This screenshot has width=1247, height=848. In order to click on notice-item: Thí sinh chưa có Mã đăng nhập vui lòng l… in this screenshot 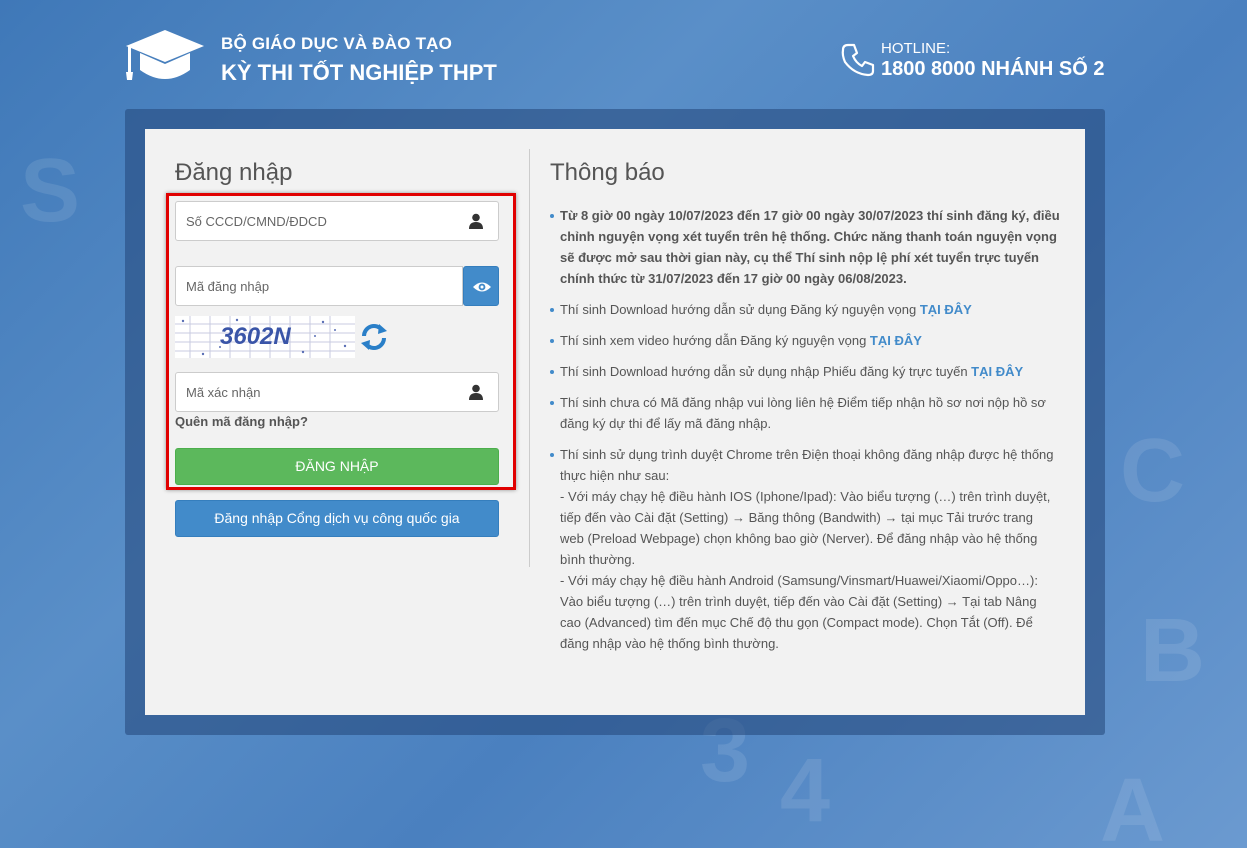, I will do `click(805, 413)`.